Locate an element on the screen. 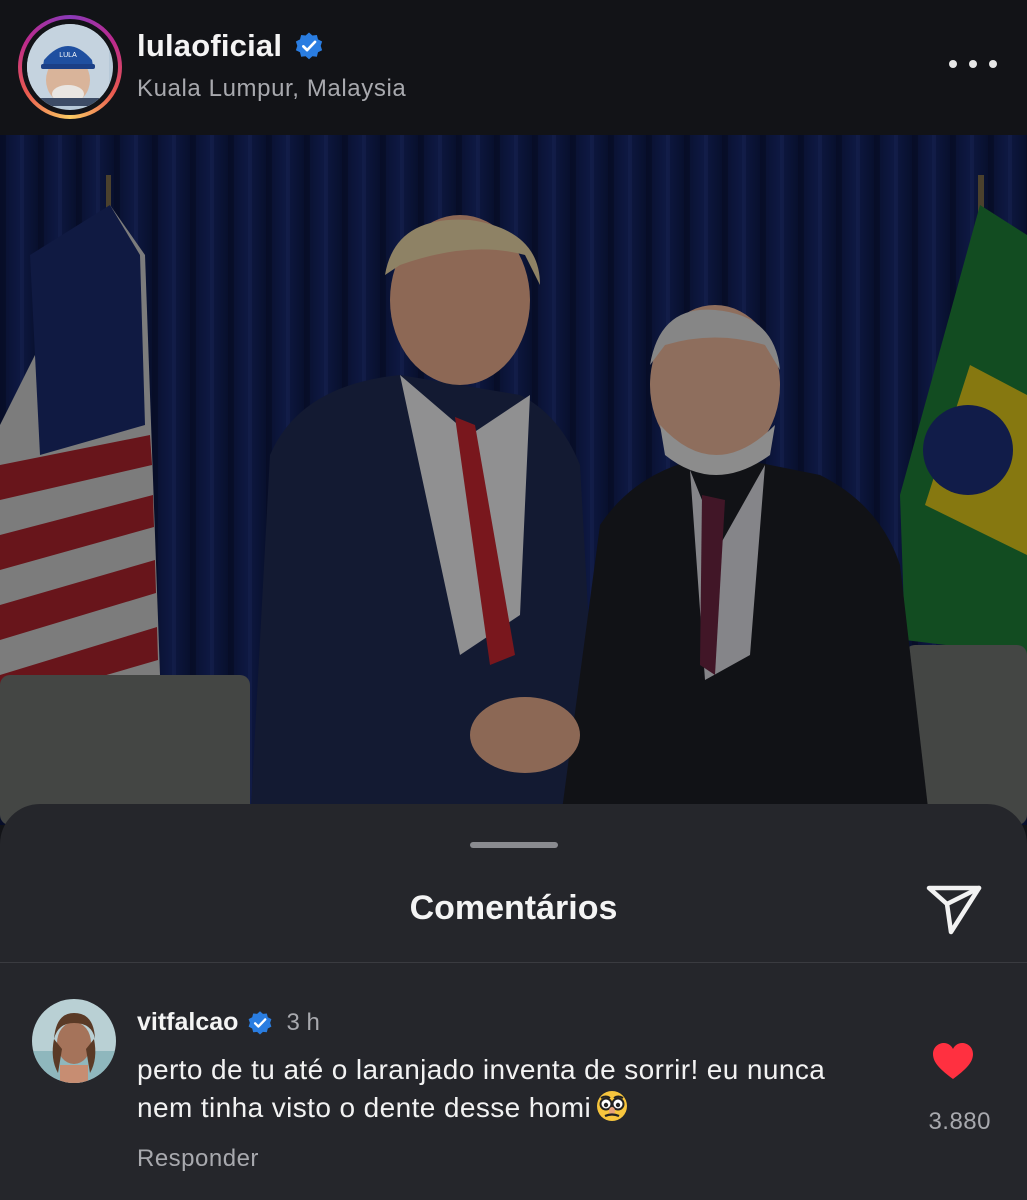  profile-avatar: LULA is located at coordinates (70, 67).